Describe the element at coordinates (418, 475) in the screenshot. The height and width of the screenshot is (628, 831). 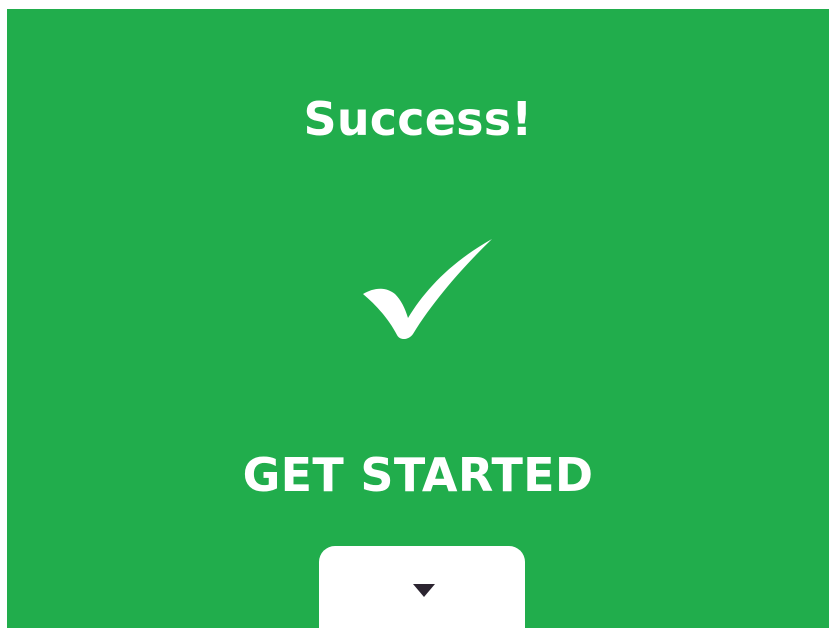
I see `get-started-button: GET STARTED` at that location.